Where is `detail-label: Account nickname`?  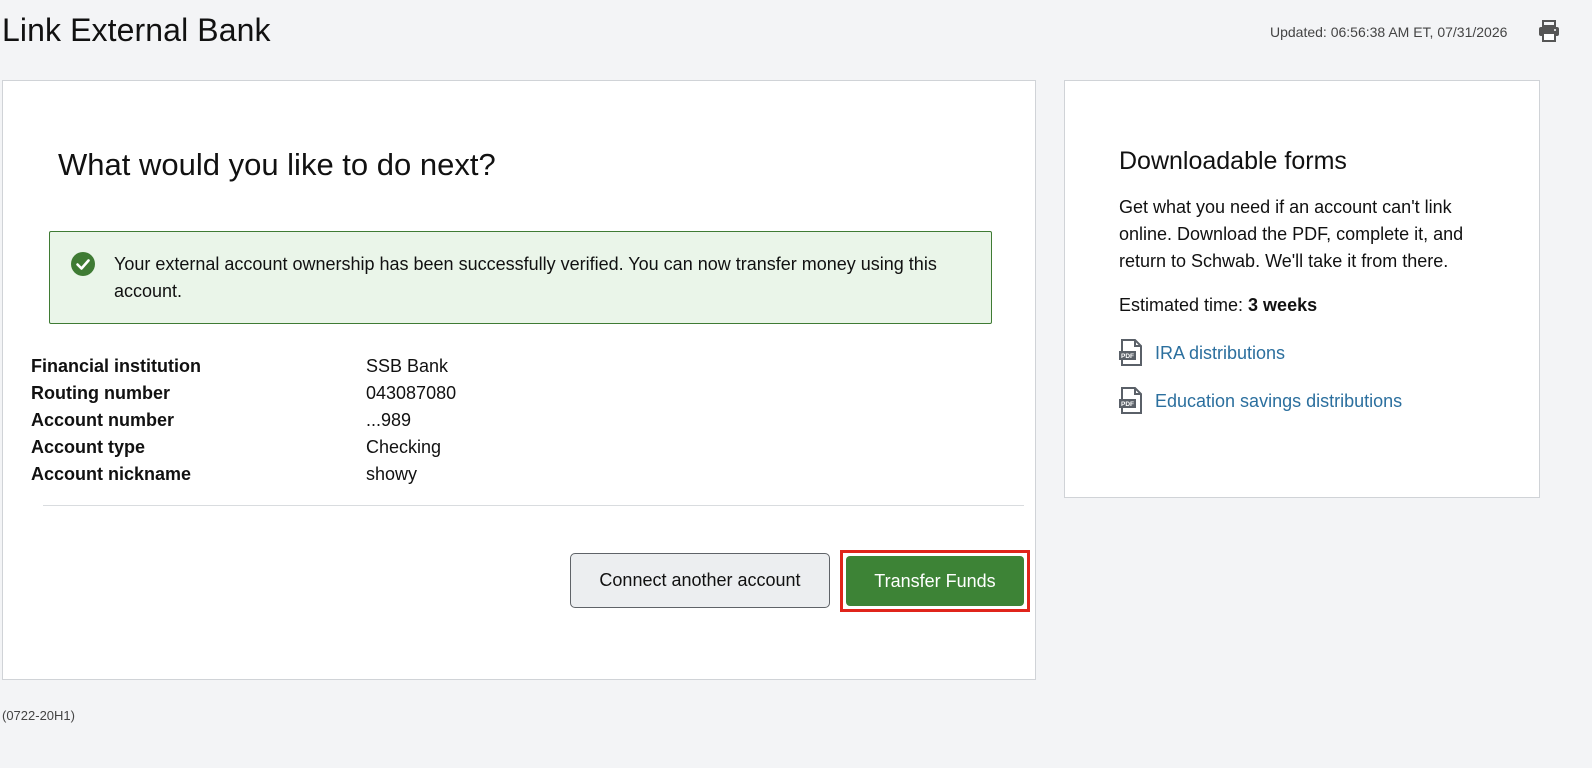 detail-label: Account nickname is located at coordinates (111, 474).